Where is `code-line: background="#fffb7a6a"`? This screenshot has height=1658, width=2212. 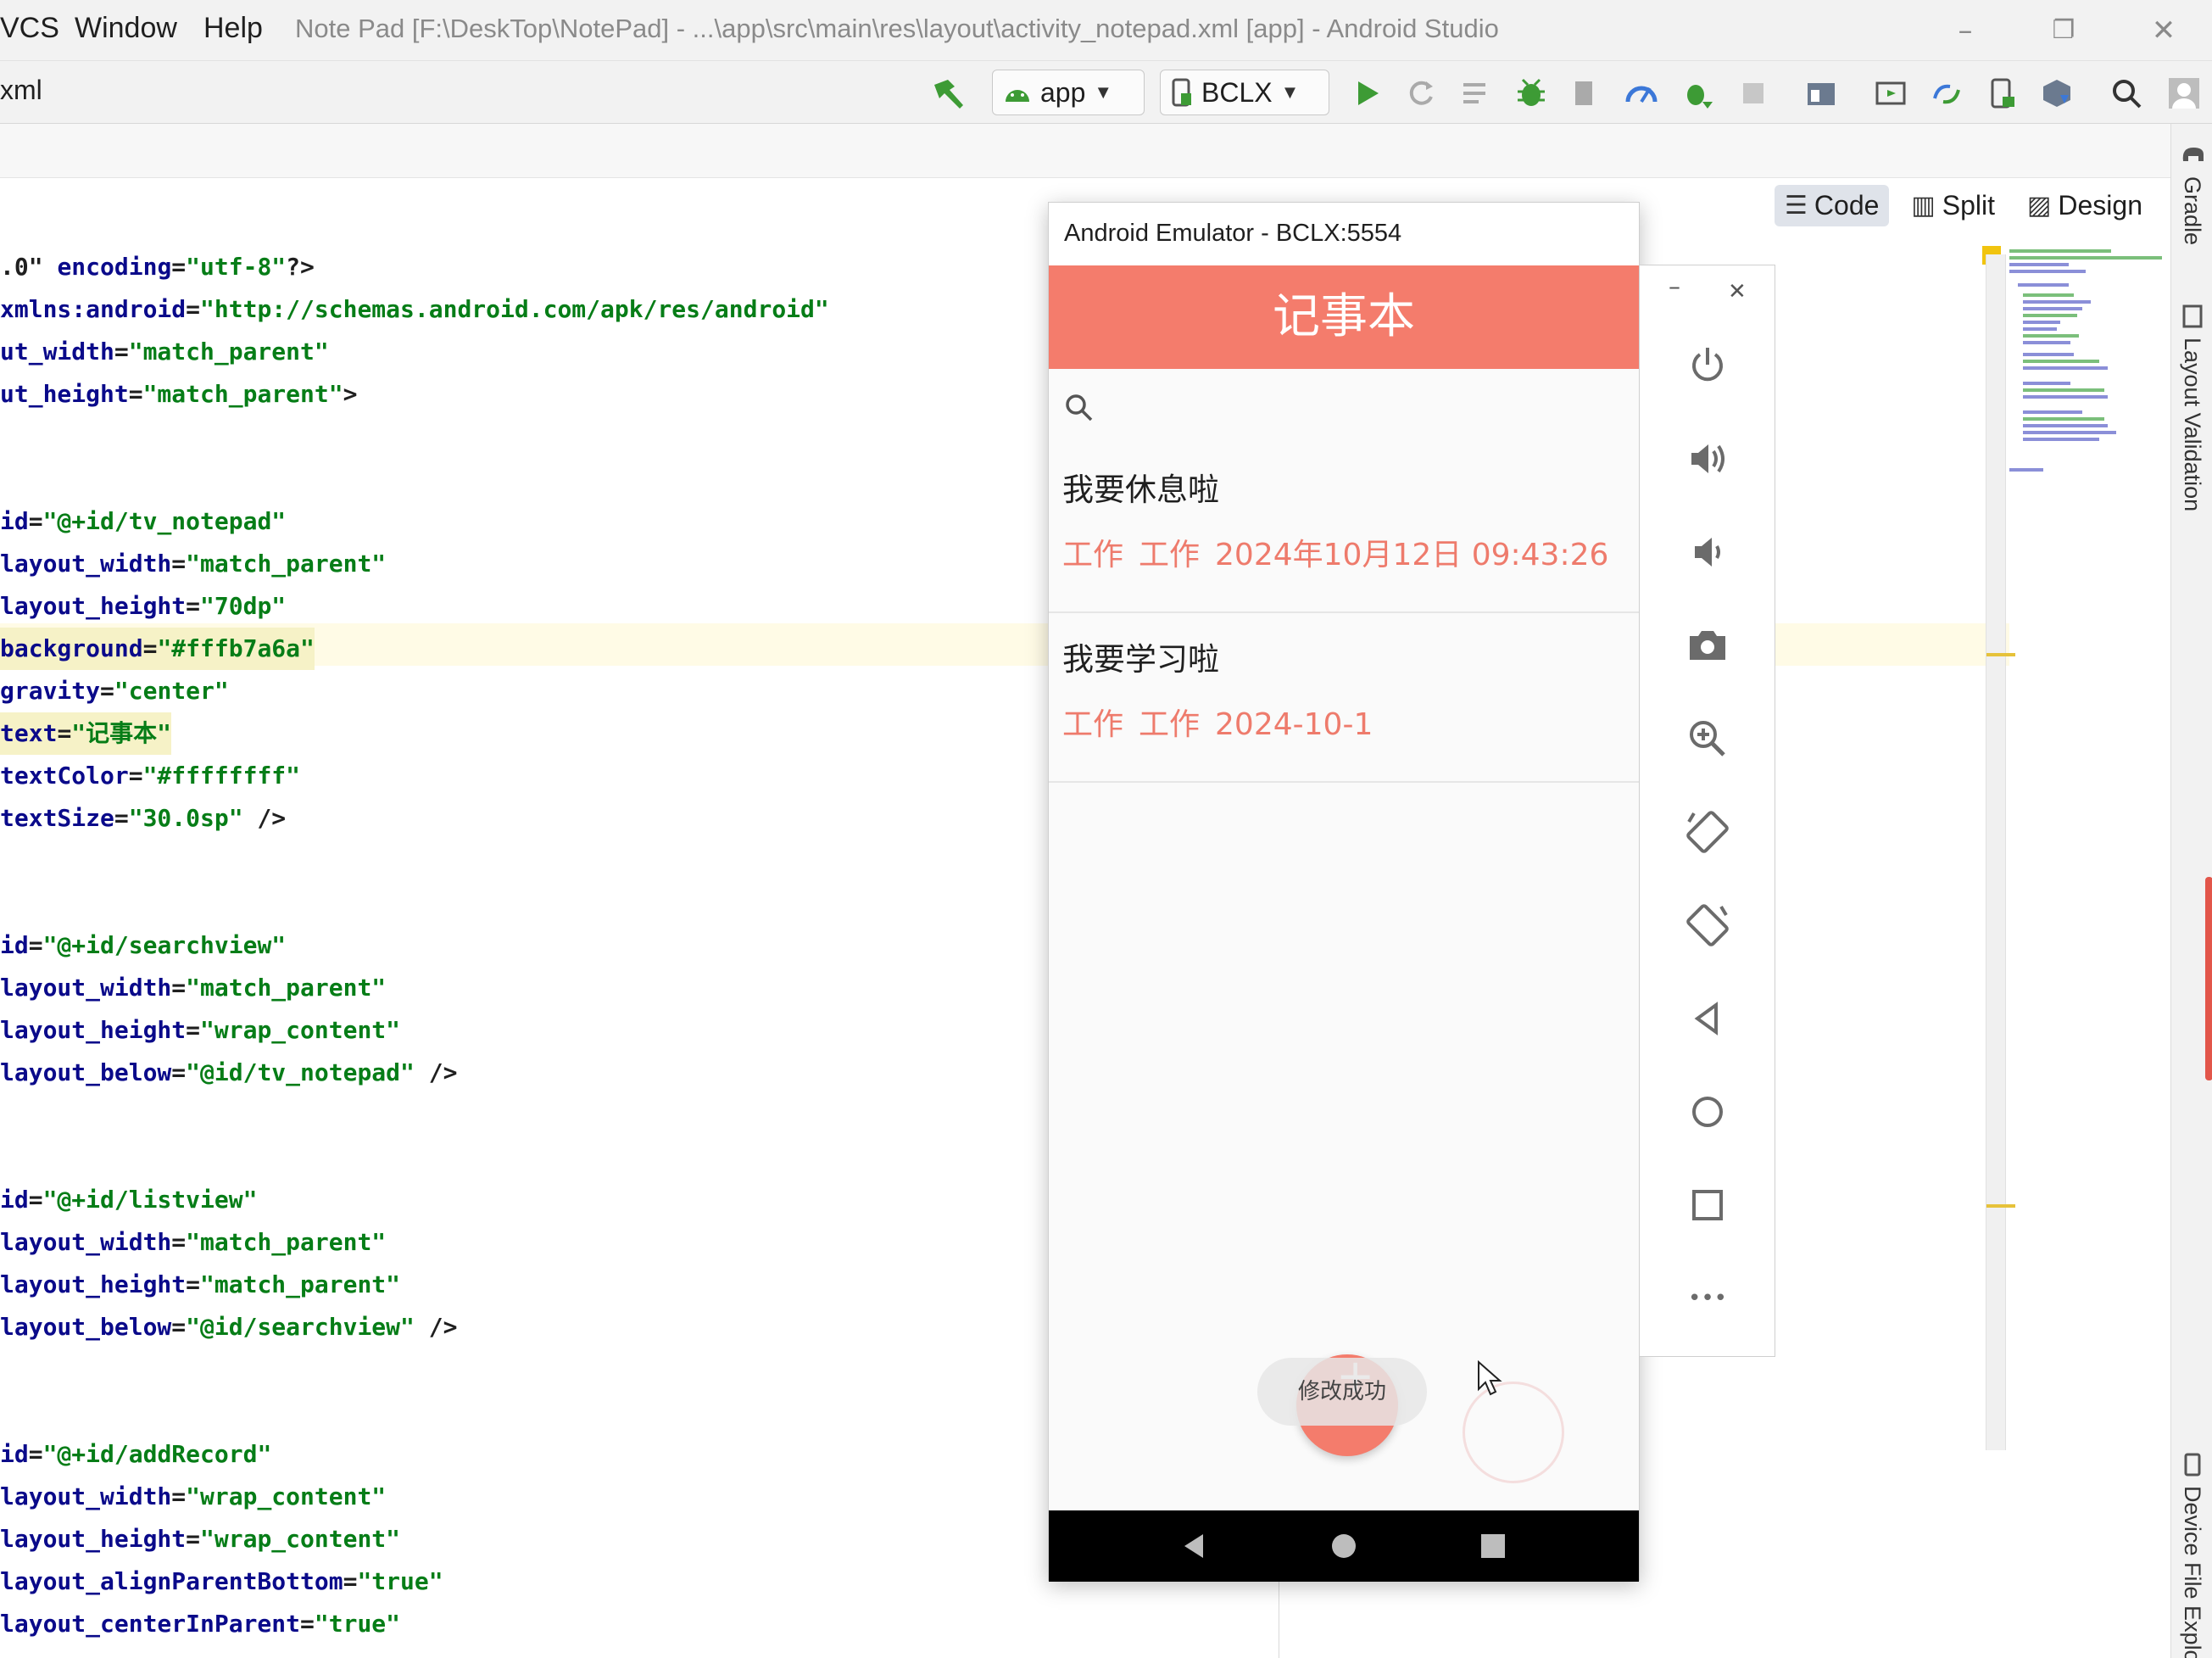
code-line: background="#fffb7a6a" is located at coordinates (157, 649).